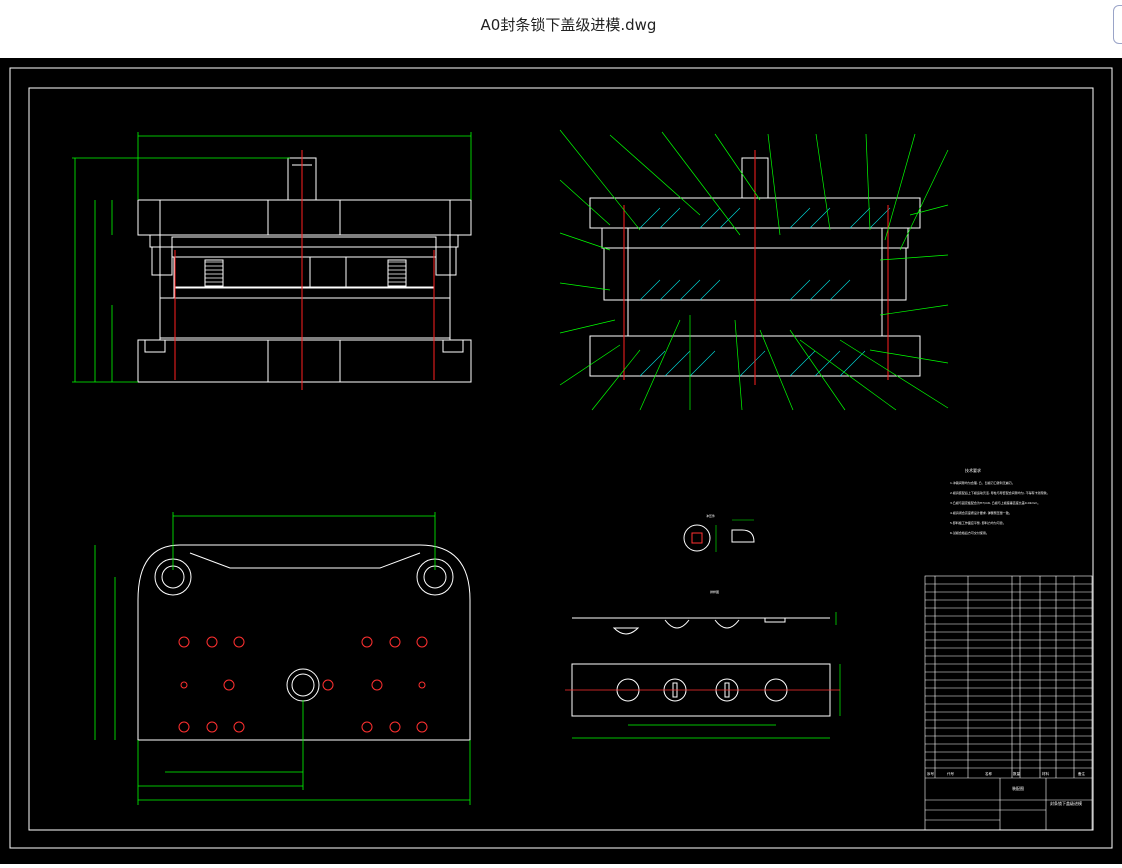  I want to click on tech-note-4: 4.模具闭合高度按设计要求, 弹簧预压量一致。, so click(981, 512).